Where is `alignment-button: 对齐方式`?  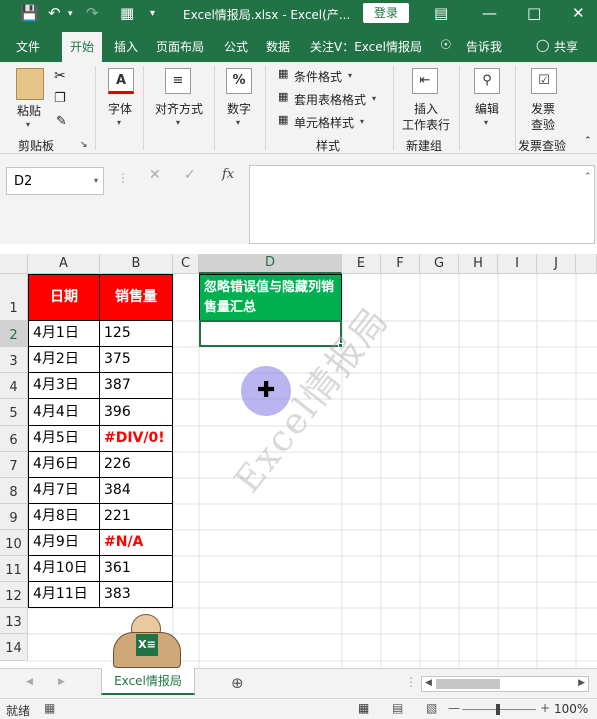
alignment-button: 对齐方式 is located at coordinates (179, 108).